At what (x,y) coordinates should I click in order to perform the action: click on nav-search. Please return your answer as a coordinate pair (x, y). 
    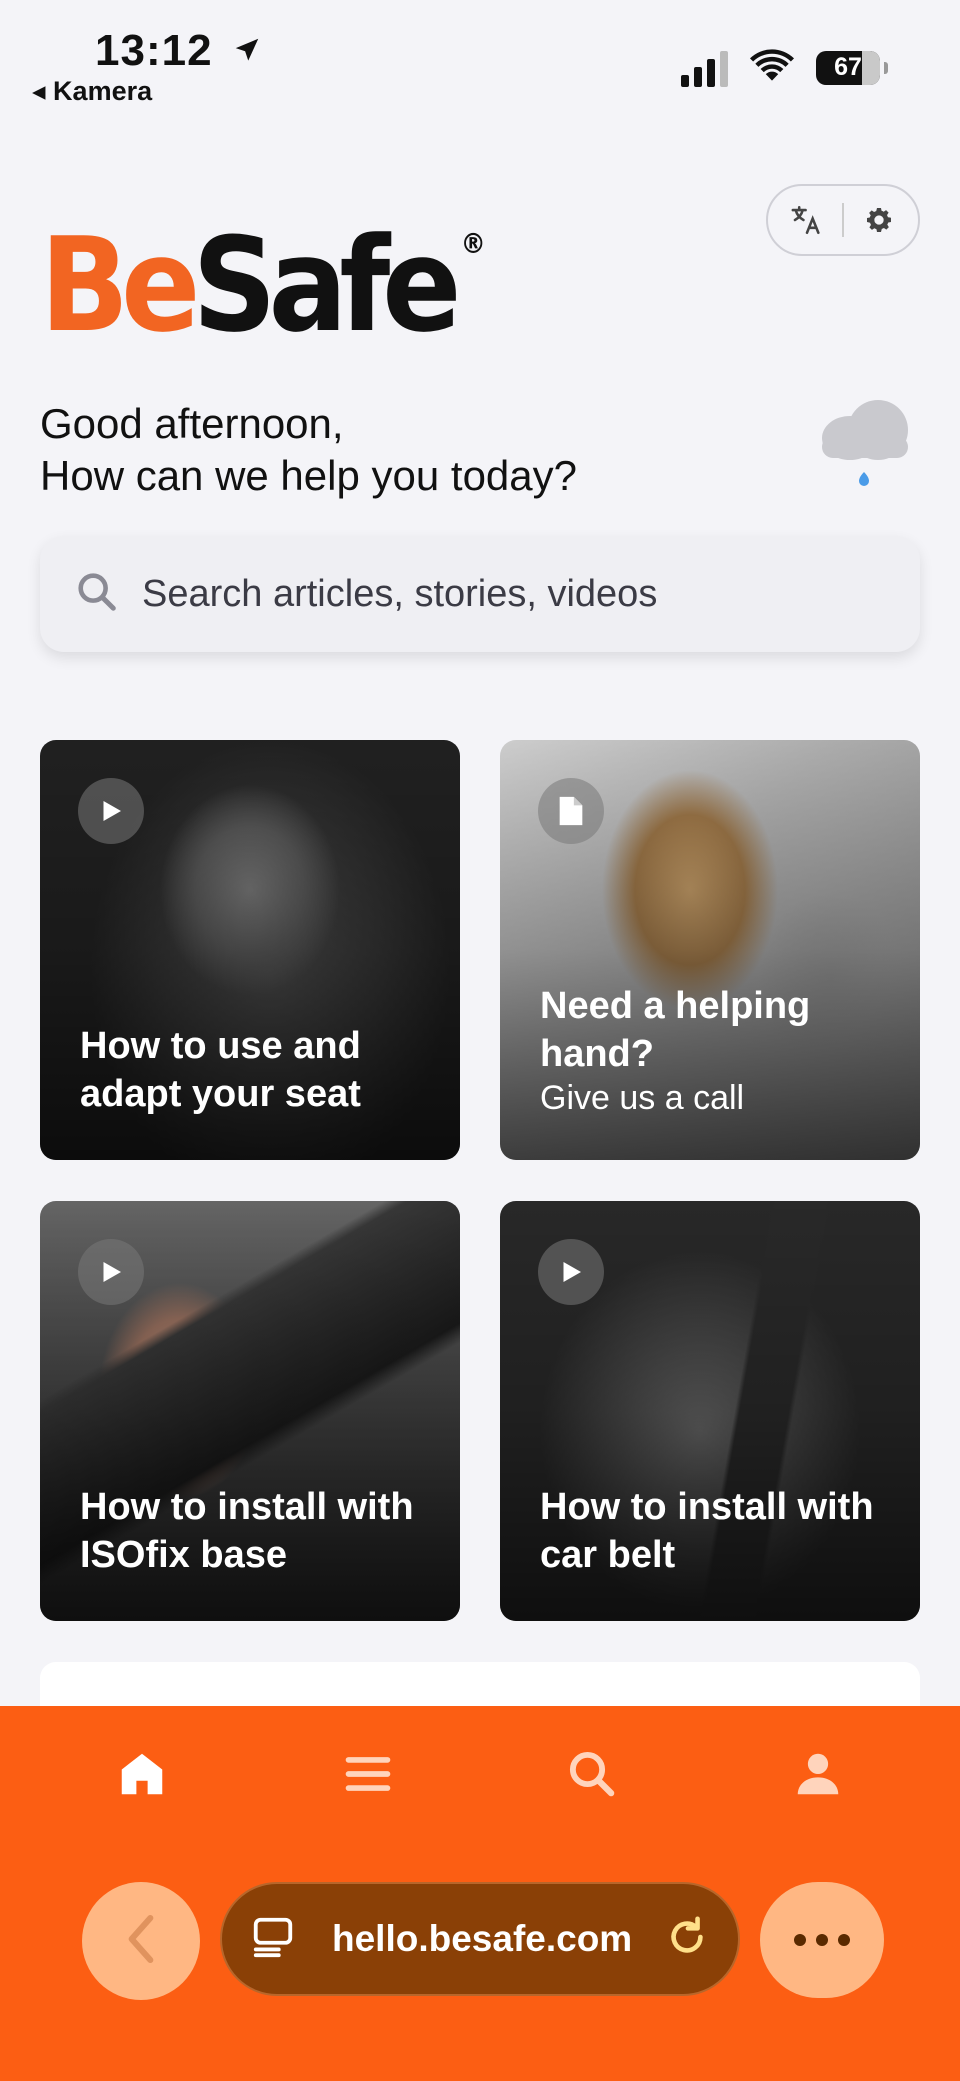
    Looking at the image, I should click on (592, 1776).